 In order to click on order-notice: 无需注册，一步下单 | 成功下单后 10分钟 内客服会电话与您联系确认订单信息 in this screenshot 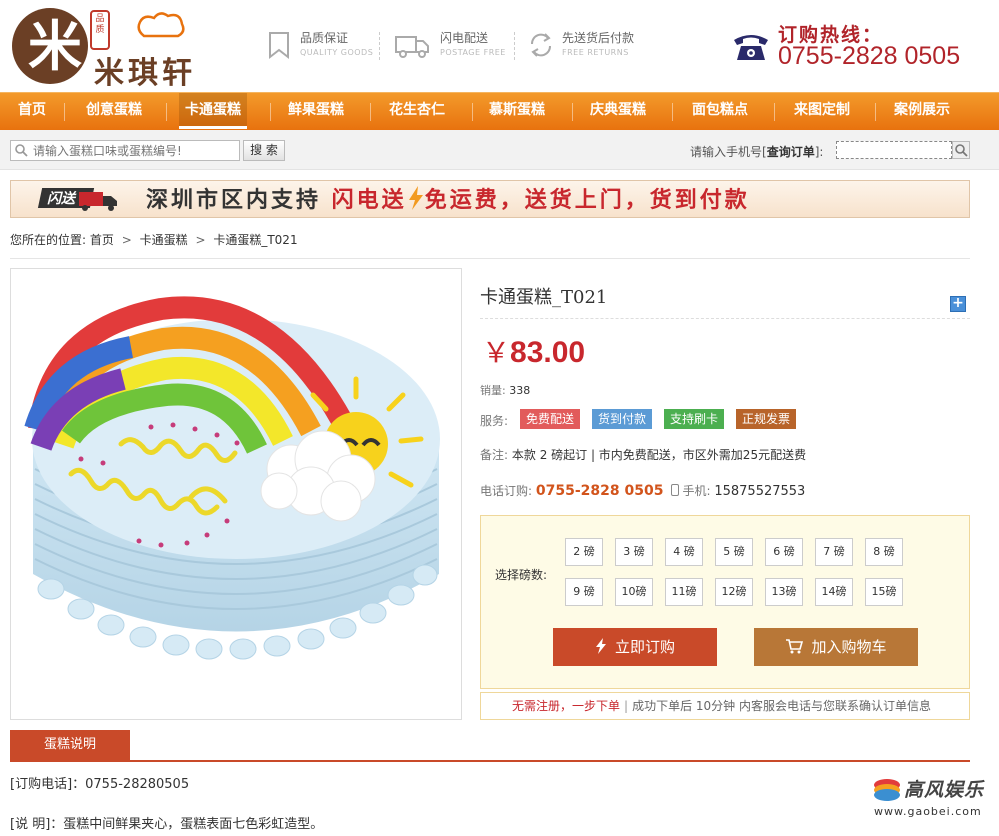, I will do `click(725, 706)`.